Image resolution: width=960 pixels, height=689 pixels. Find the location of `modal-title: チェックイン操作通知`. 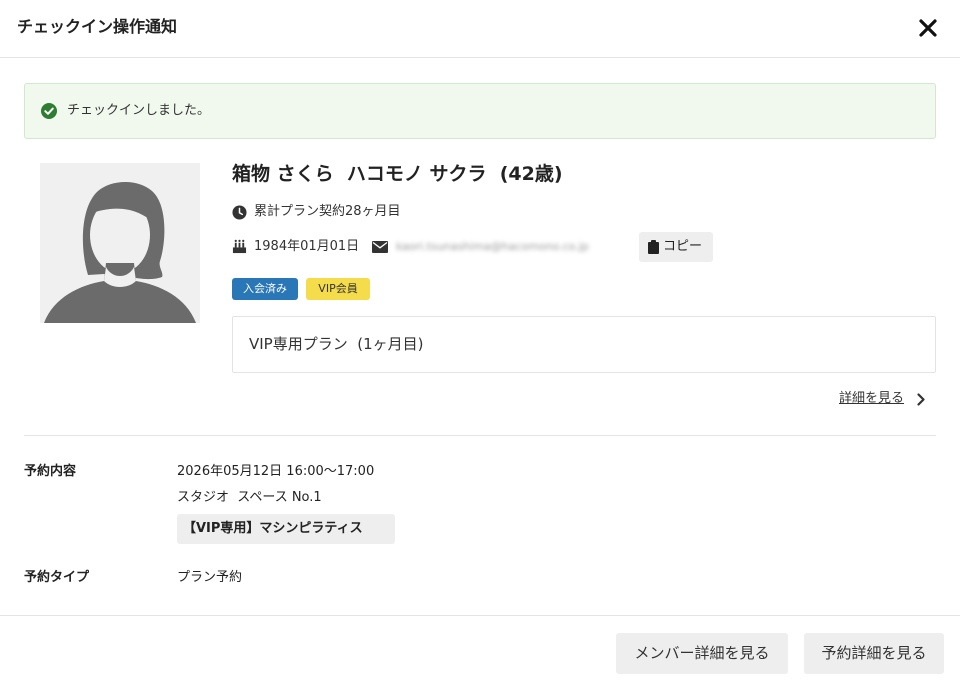

modal-title: チェックイン操作通知 is located at coordinates (97, 26).